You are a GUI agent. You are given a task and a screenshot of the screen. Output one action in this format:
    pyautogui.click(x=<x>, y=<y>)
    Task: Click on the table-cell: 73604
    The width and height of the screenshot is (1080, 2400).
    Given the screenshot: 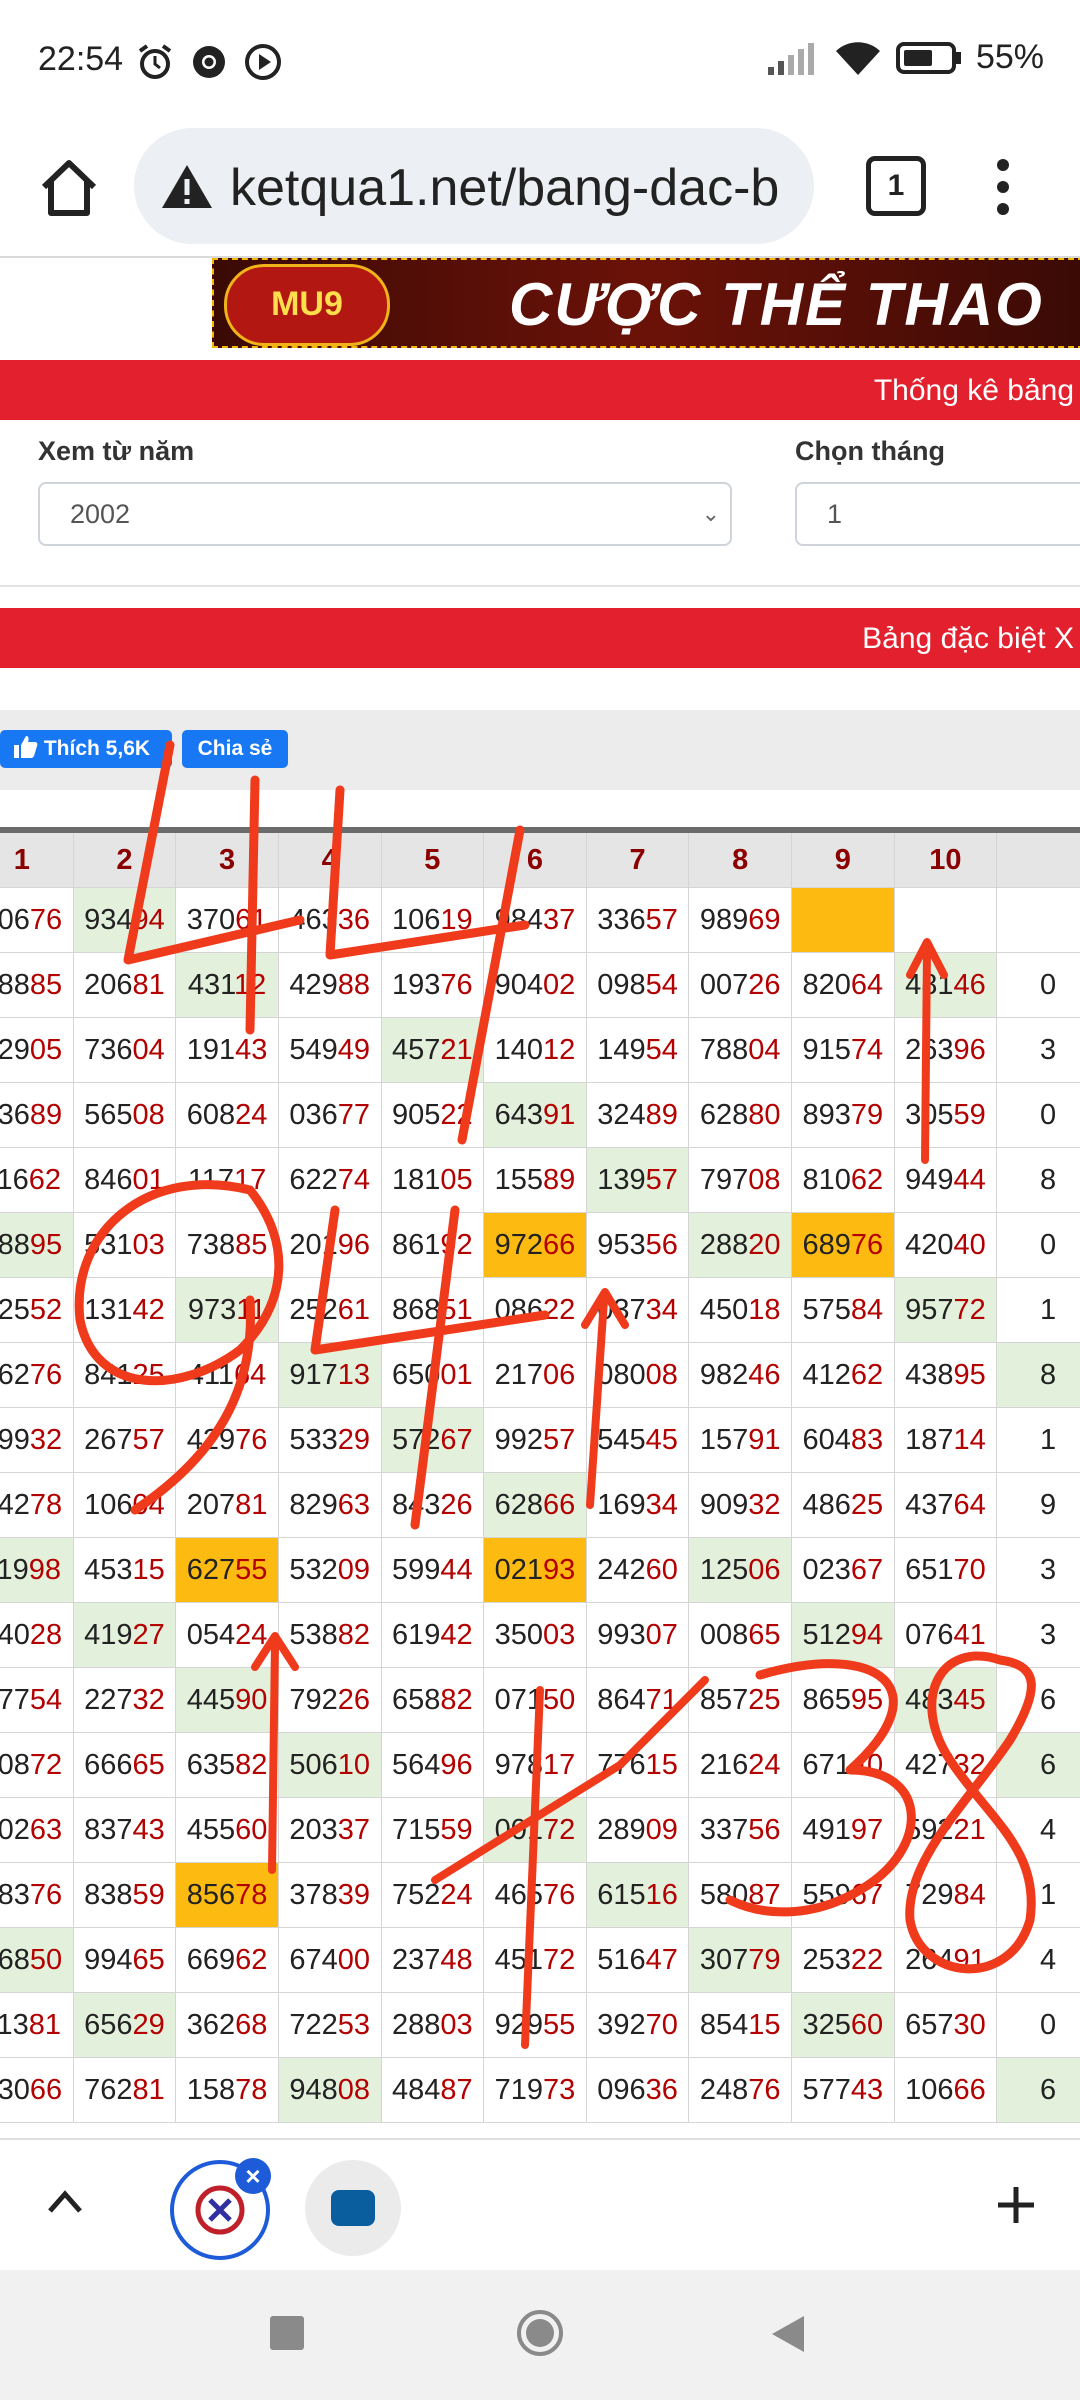 What is the action you would take?
    pyautogui.click(x=124, y=1050)
    